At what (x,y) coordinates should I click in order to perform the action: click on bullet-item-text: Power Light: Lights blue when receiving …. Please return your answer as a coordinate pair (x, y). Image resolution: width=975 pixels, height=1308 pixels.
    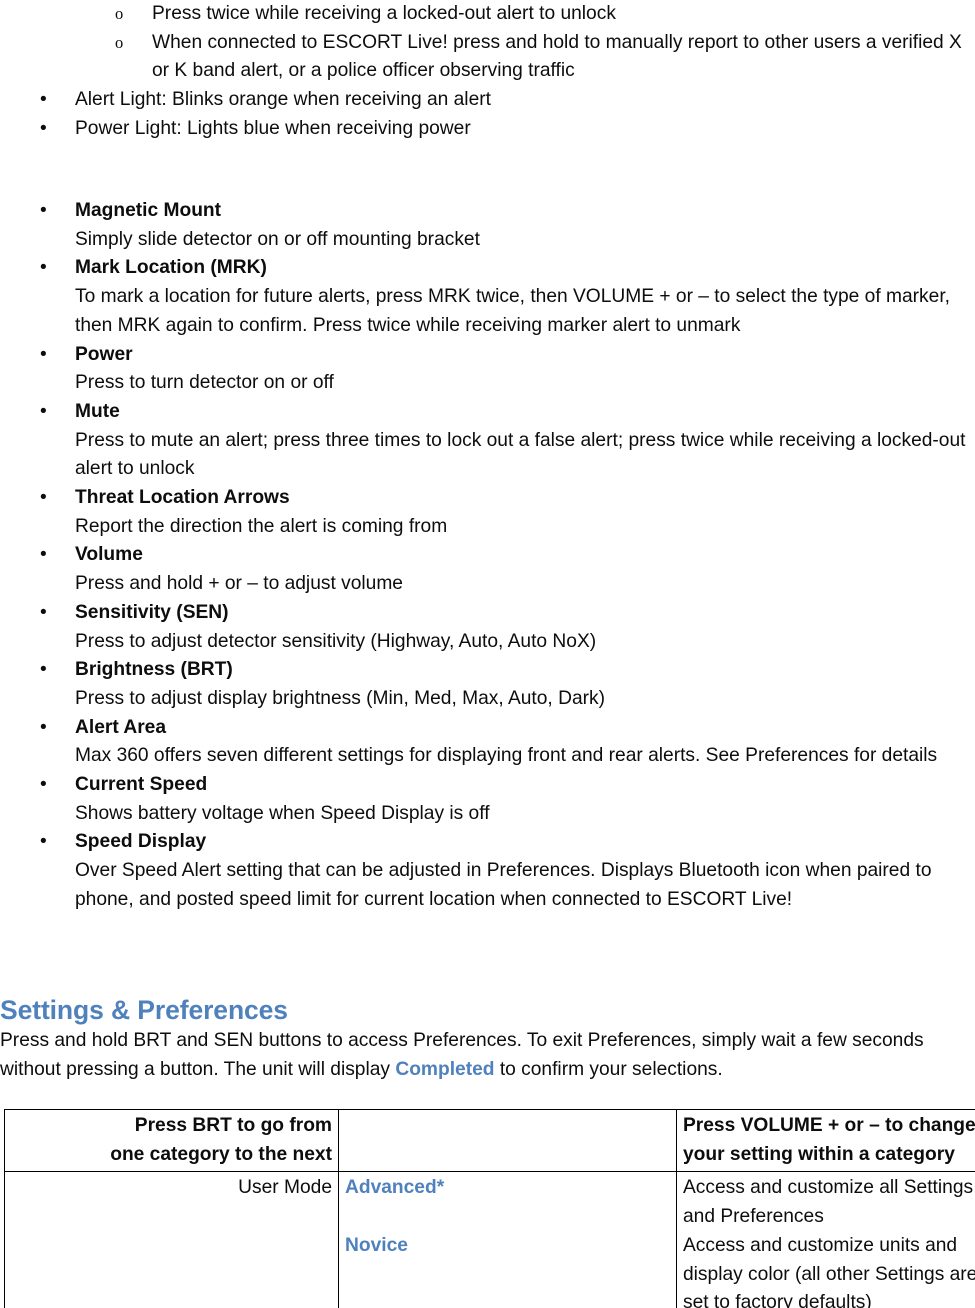
    Looking at the image, I should click on (273, 128).